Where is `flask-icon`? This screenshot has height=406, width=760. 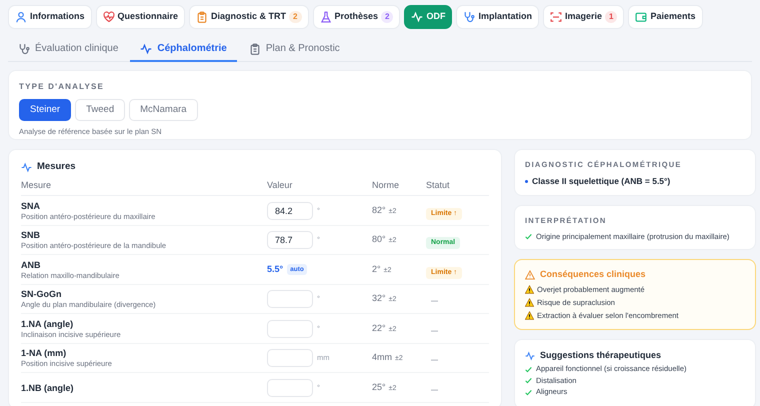
flask-icon is located at coordinates (326, 17).